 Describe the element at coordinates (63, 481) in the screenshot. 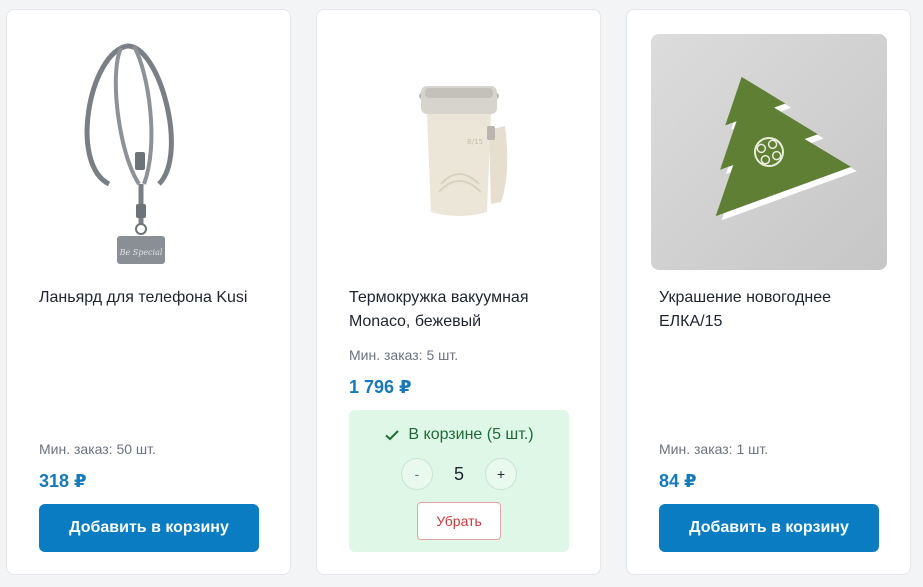

I see `product-price: 318 ₽` at that location.